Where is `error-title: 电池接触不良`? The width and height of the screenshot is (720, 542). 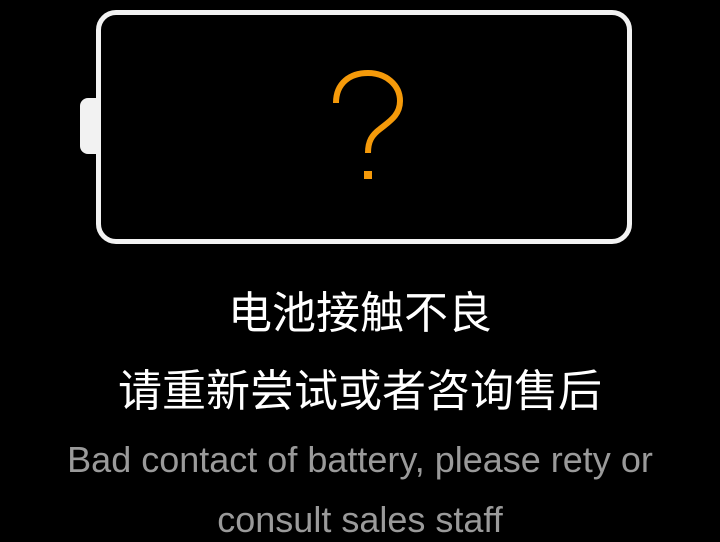
error-title: 电池接触不良 is located at coordinates (360, 313).